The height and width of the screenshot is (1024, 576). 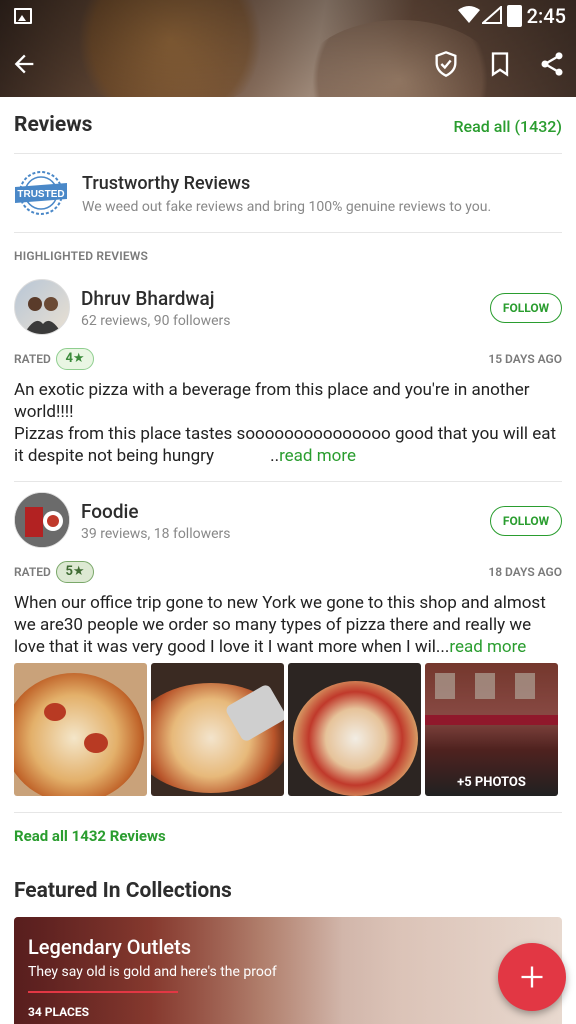 I want to click on rating-badge: 5★, so click(x=75, y=572).